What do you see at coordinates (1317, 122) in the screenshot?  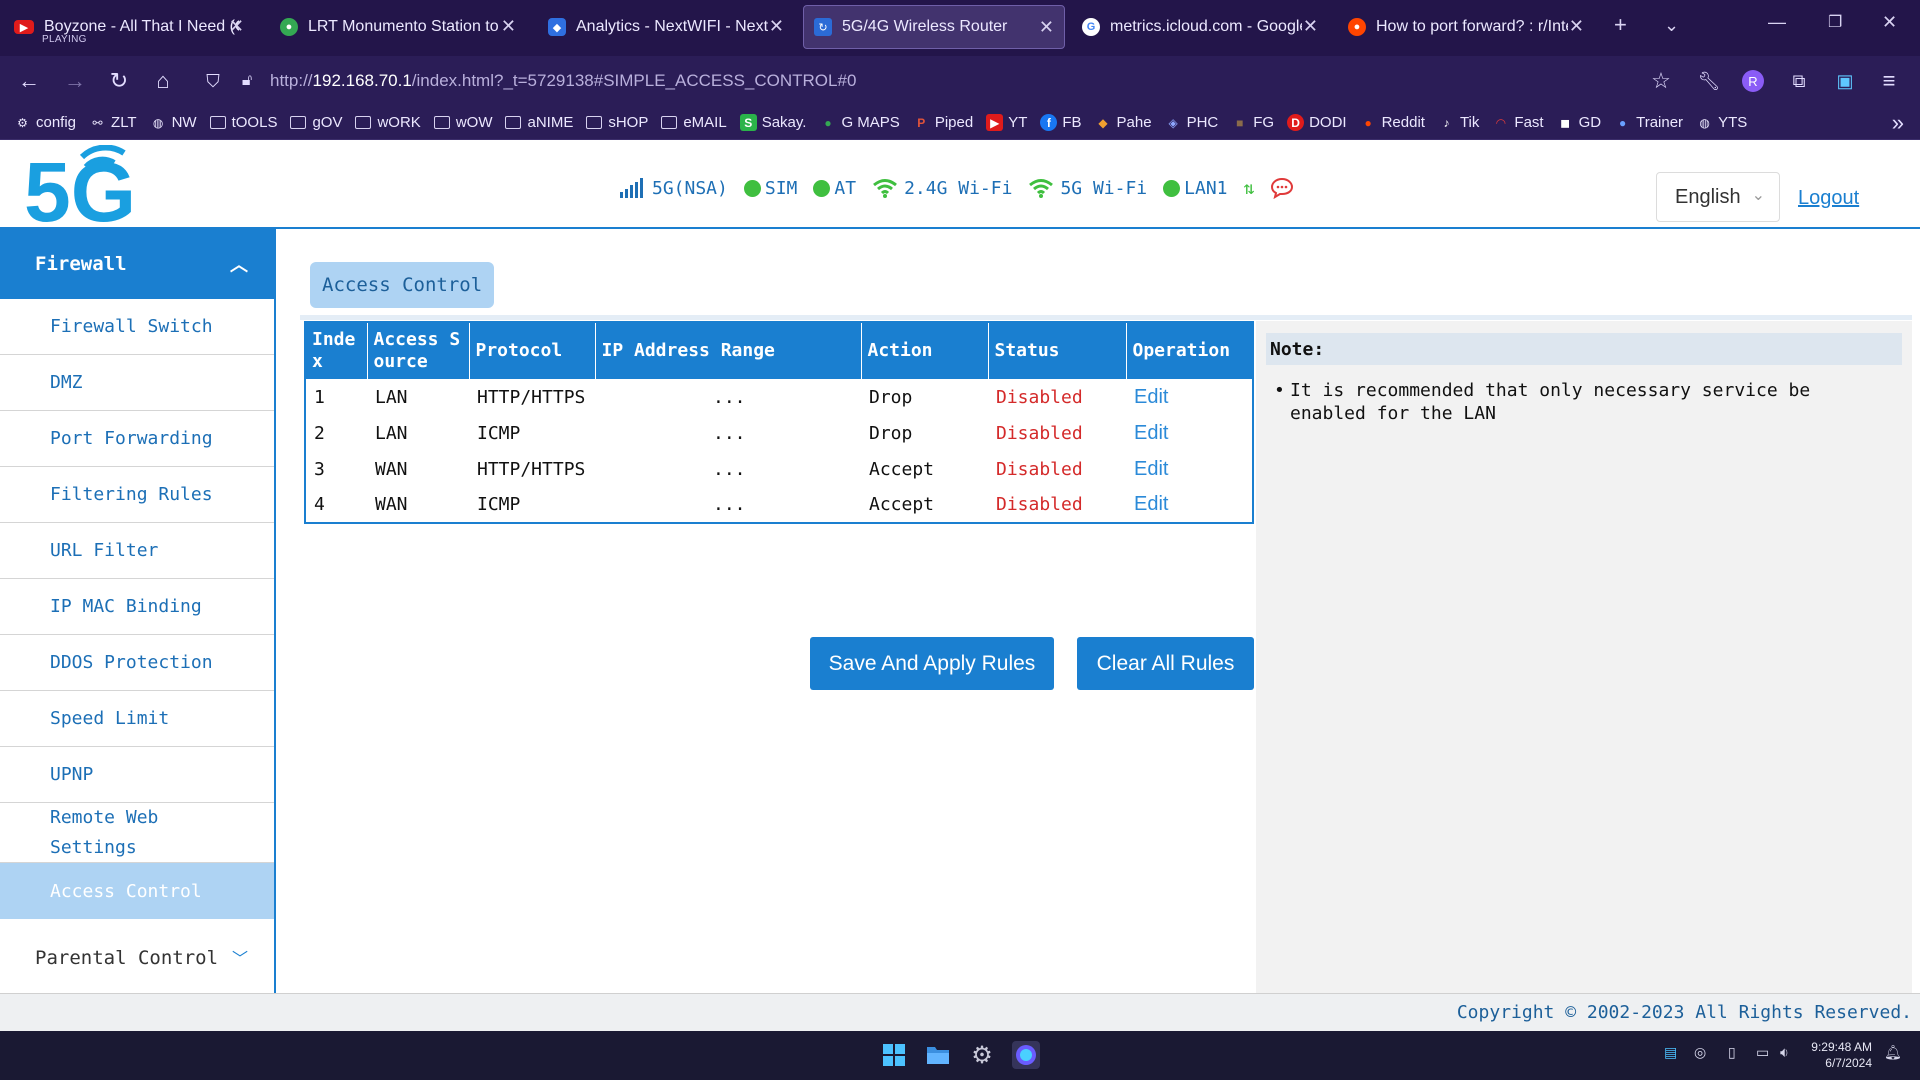 I see `bookmark-dodi: D DODI` at bounding box center [1317, 122].